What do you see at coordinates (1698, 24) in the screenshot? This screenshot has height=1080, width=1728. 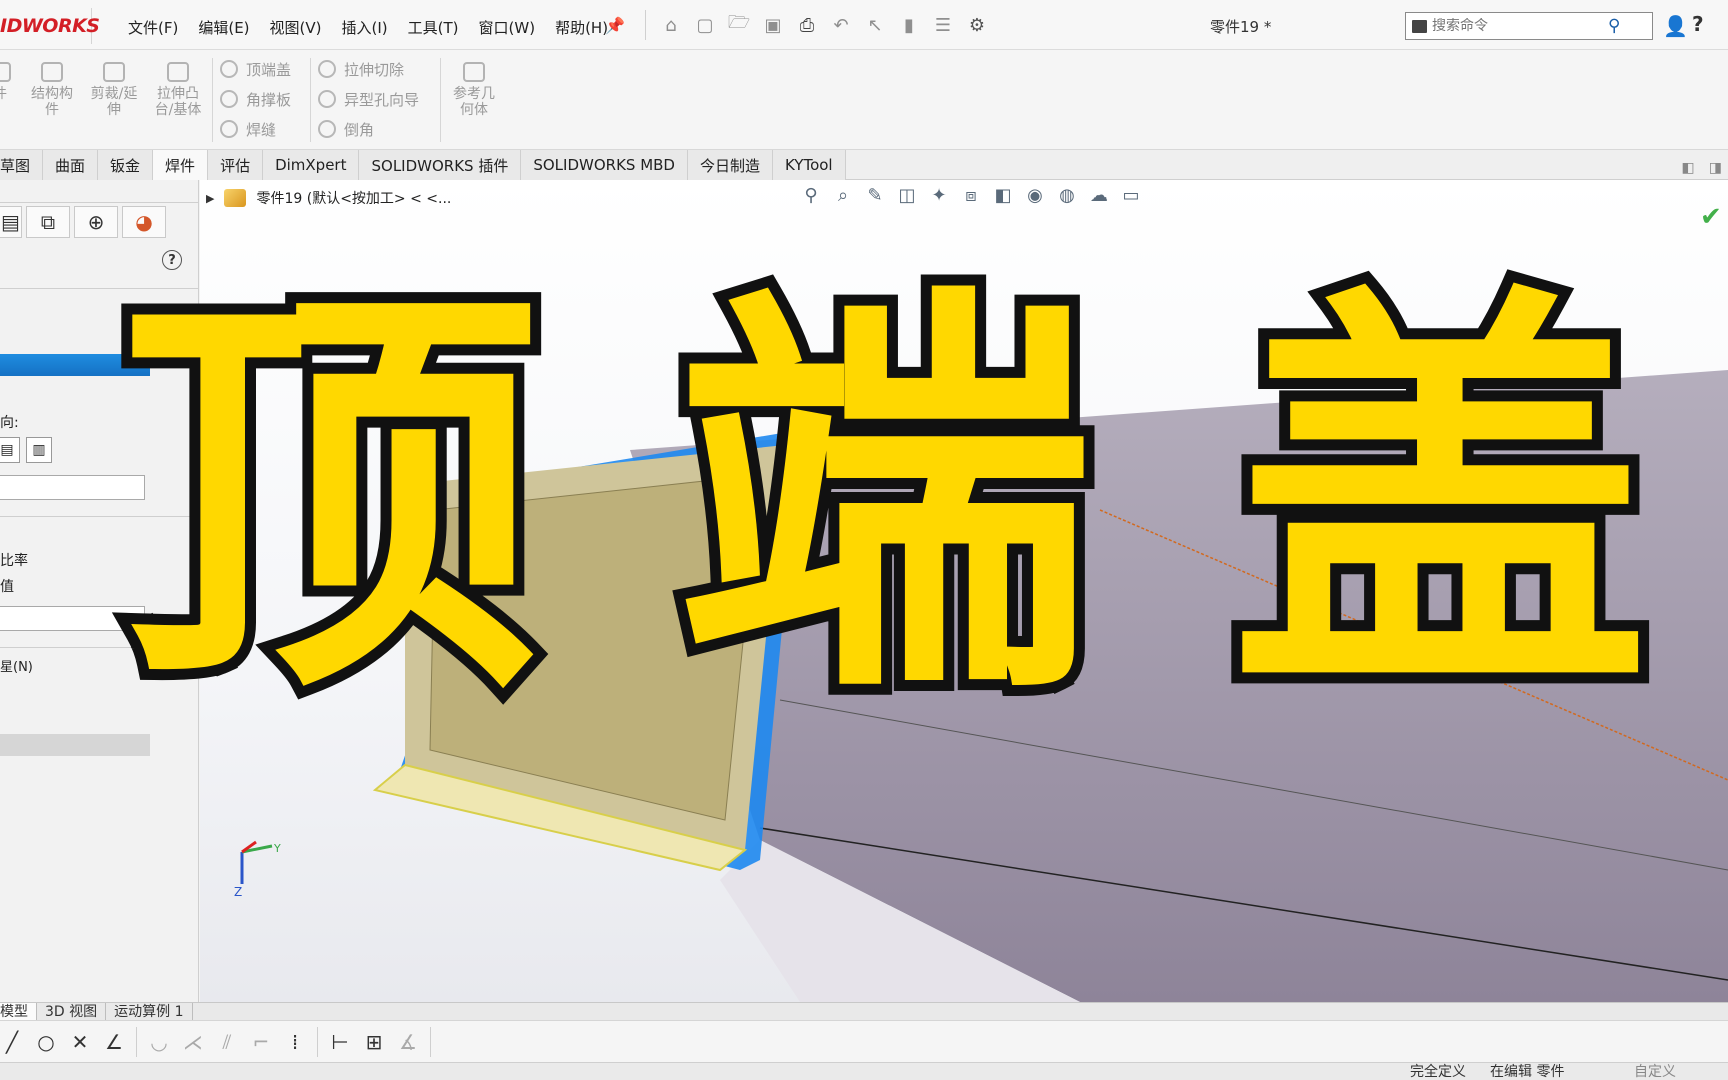 I see `help-icon: ?` at bounding box center [1698, 24].